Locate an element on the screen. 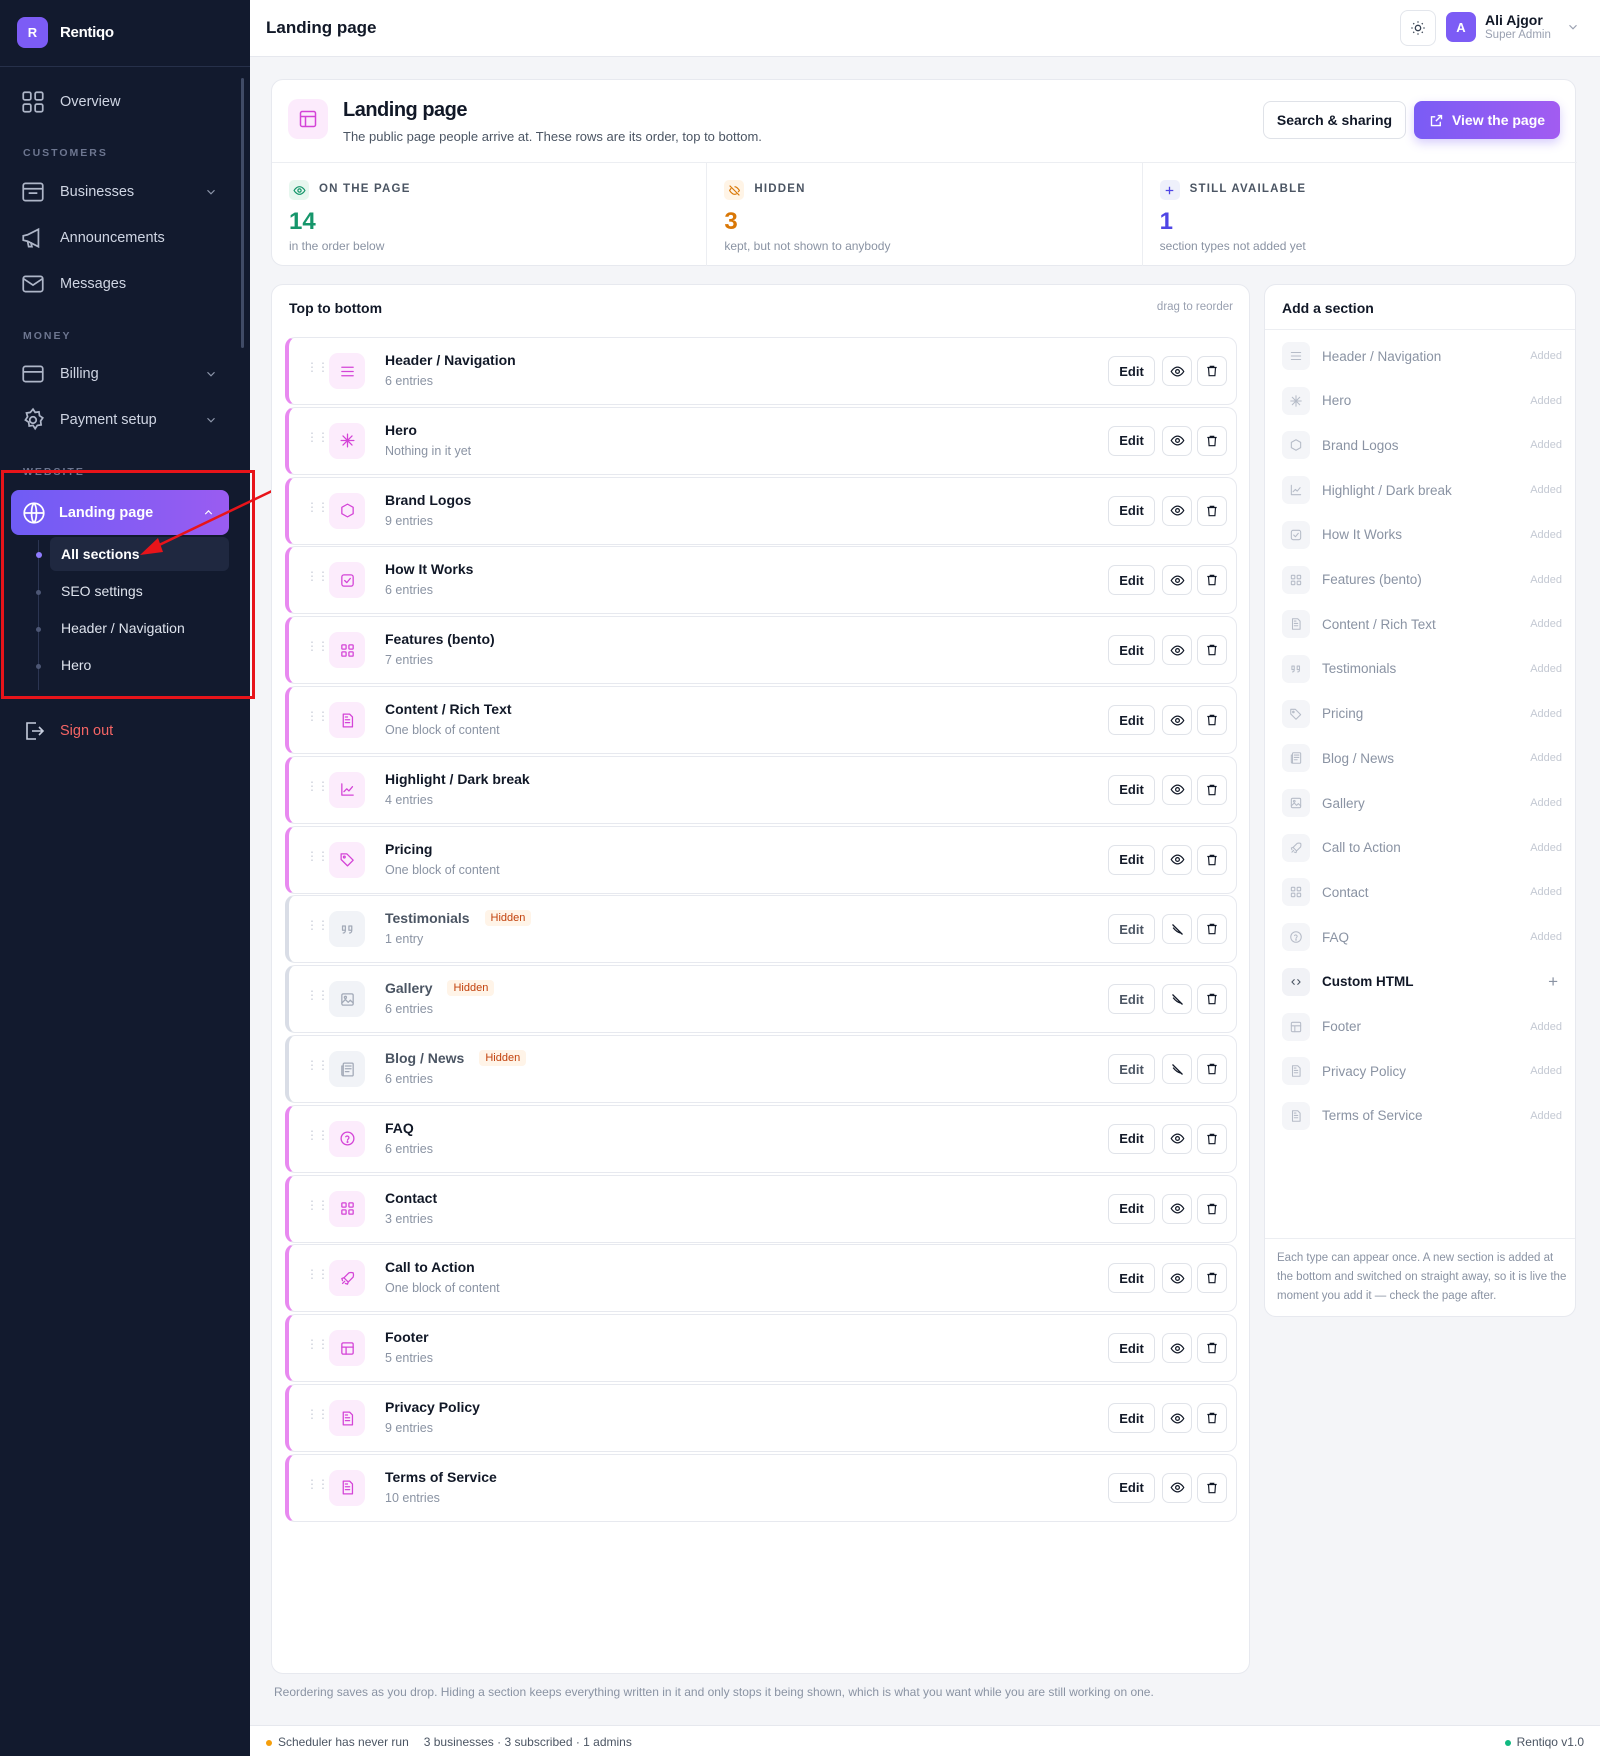  add-section-item: Contact Added is located at coordinates (1422, 892).